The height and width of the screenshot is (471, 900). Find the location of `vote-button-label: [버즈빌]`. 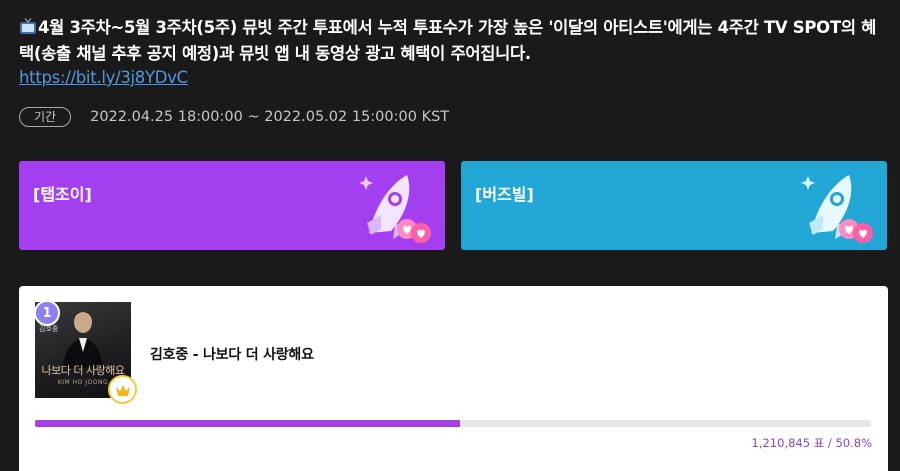

vote-button-label: [버즈빌] is located at coordinates (504, 194).